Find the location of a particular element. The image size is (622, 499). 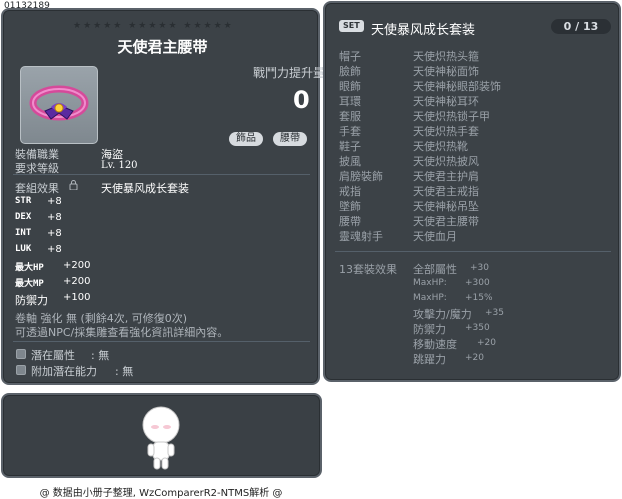

set-badge: SET is located at coordinates (351, 26).